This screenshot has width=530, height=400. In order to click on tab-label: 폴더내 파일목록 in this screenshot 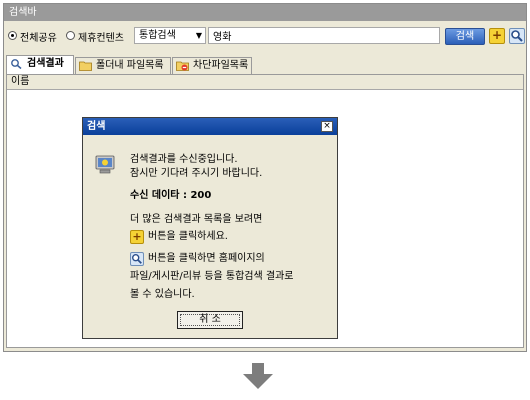, I will do `click(130, 65)`.